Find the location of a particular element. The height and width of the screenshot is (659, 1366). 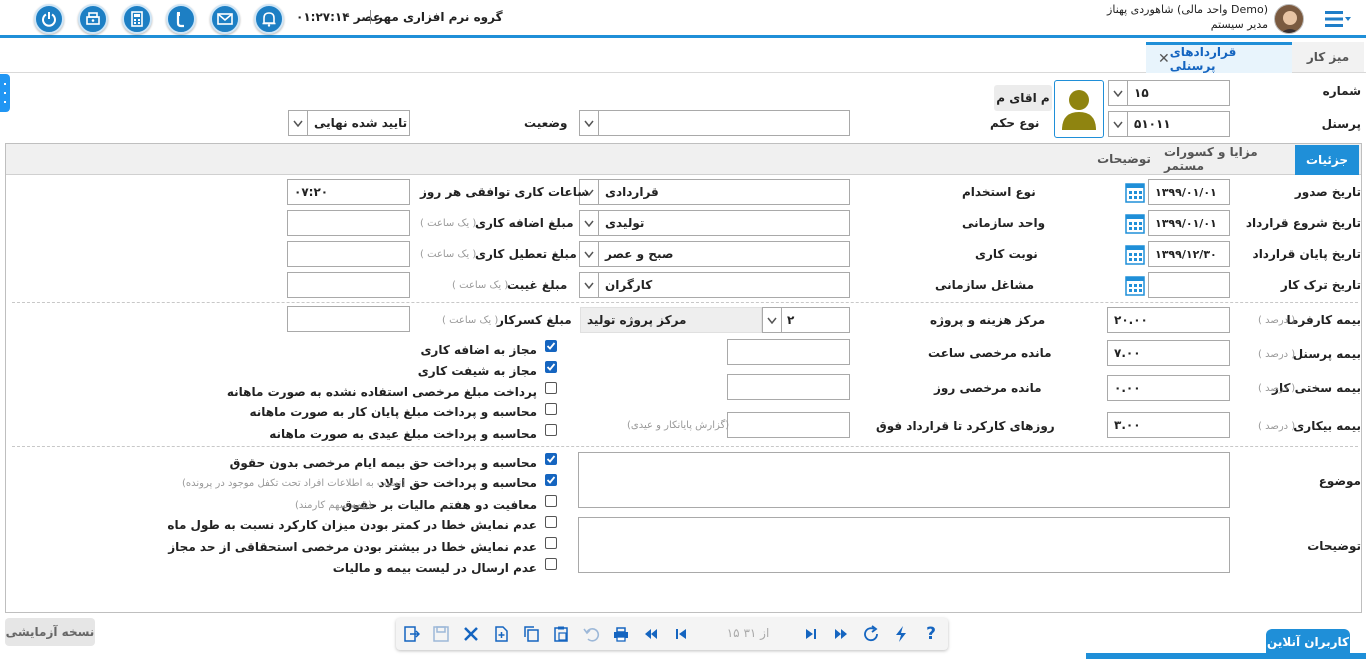

personnel-field: ۵۱۰۱۱ is located at coordinates (1178, 124).